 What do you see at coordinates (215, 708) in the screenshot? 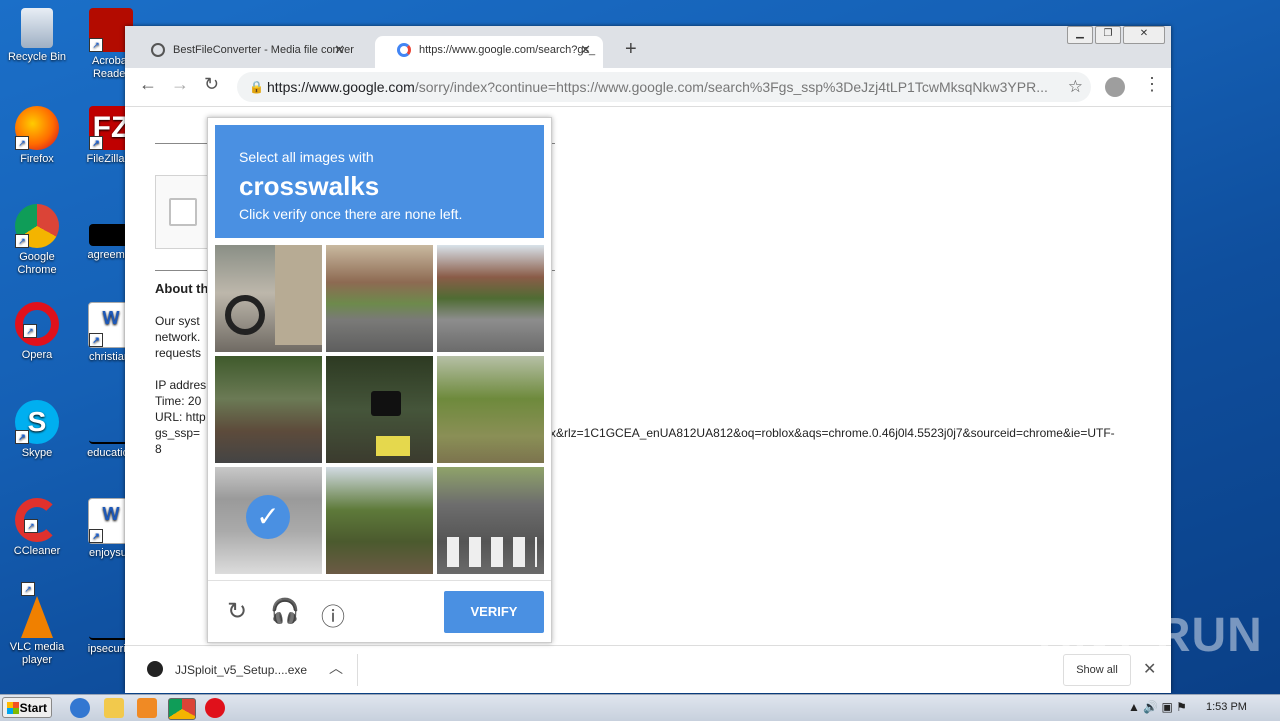
I see `opera-taskbar-icon` at bounding box center [215, 708].